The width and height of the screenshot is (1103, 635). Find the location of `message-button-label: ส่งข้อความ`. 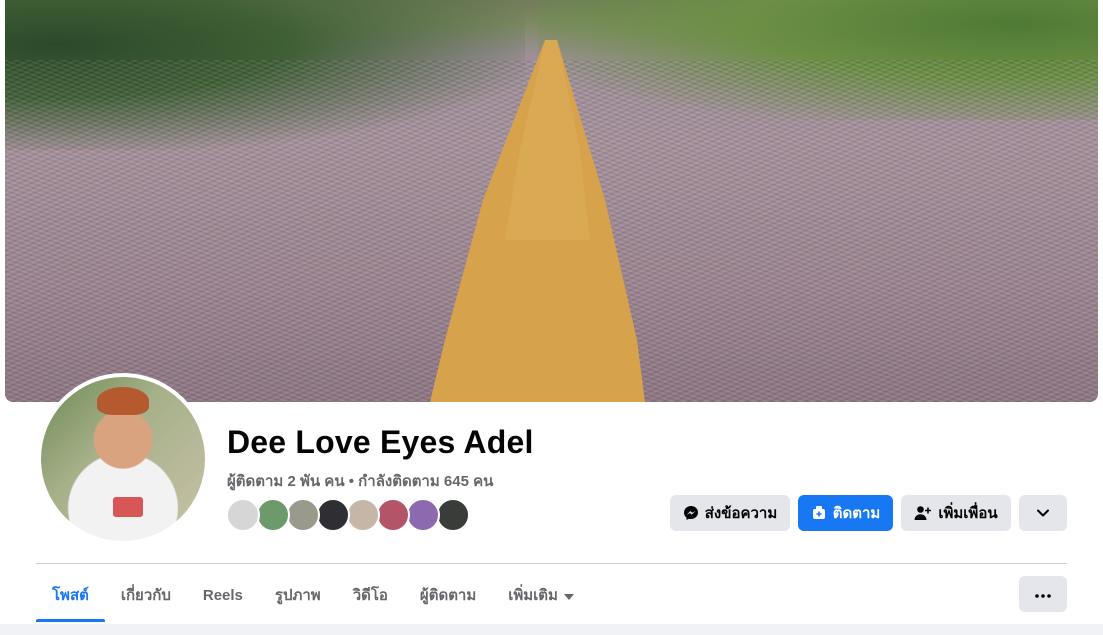

message-button-label: ส่งข้อความ is located at coordinates (741, 513).